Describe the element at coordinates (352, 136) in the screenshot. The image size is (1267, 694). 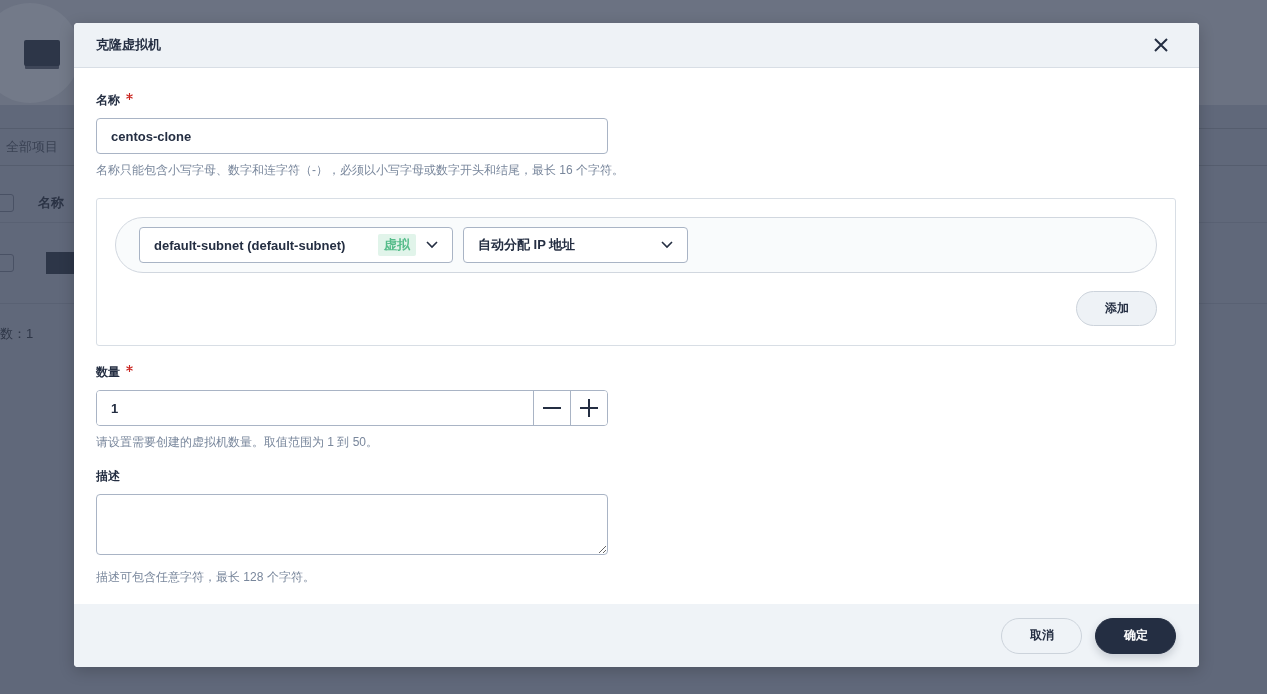
I see `name-input: centos-clone` at that location.